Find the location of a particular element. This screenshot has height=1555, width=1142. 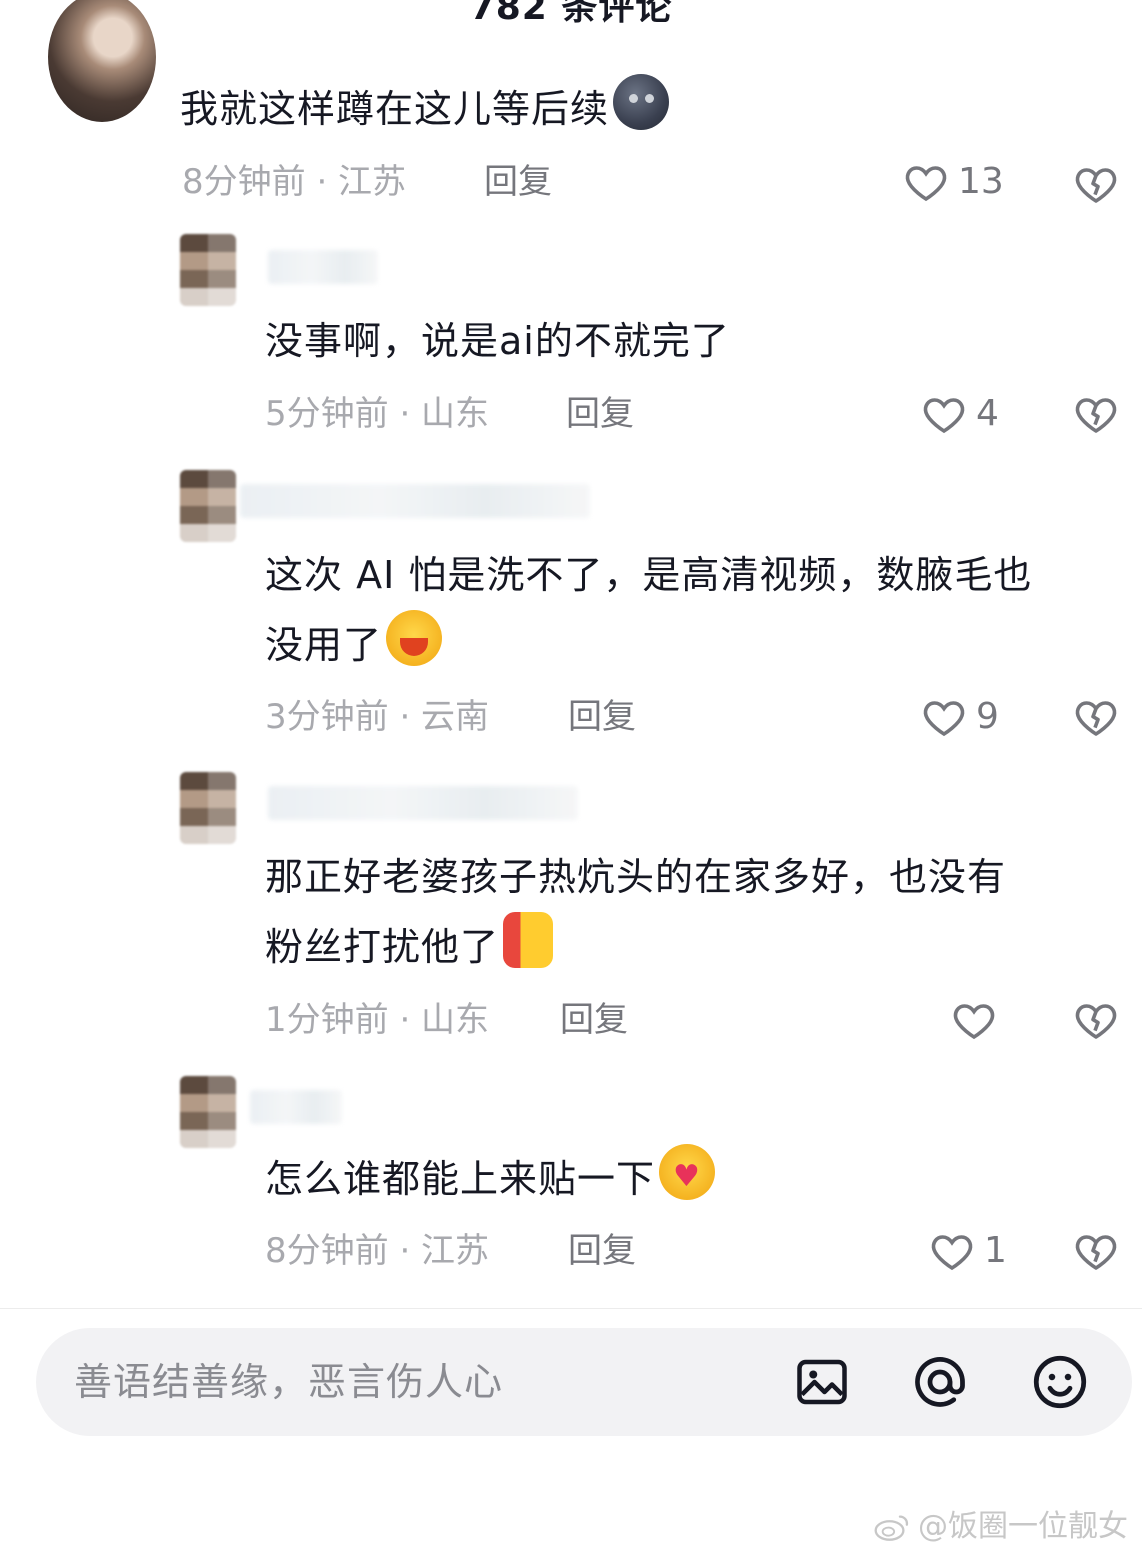

comment-meta: 3分钟前 · 云南 is located at coordinates (377, 717).